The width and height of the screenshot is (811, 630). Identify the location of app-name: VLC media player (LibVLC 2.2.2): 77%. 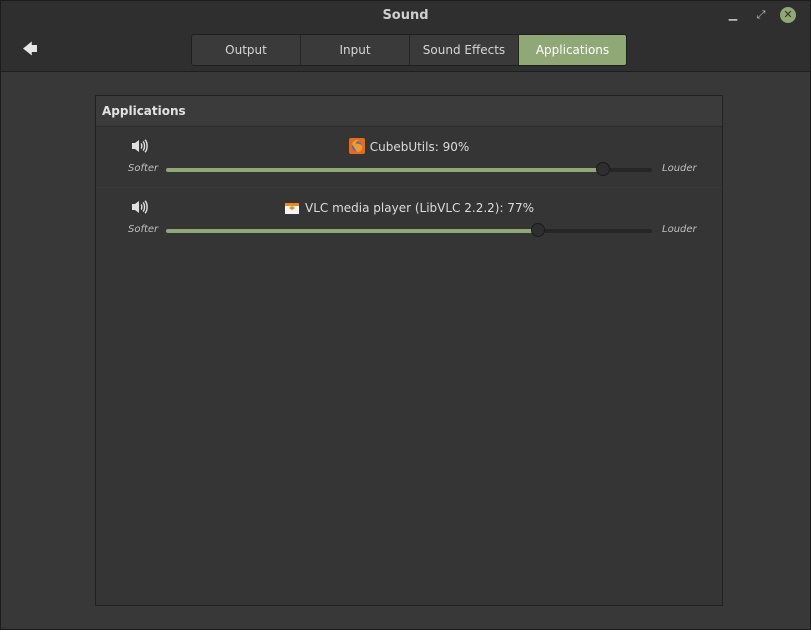
(419, 208).